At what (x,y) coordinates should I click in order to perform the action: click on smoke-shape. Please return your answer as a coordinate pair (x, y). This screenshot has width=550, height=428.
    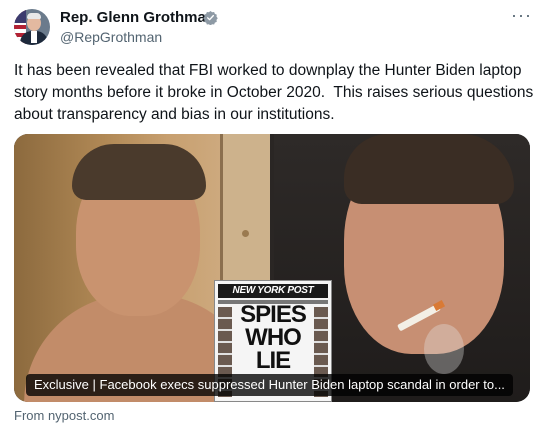
    Looking at the image, I should click on (444, 349).